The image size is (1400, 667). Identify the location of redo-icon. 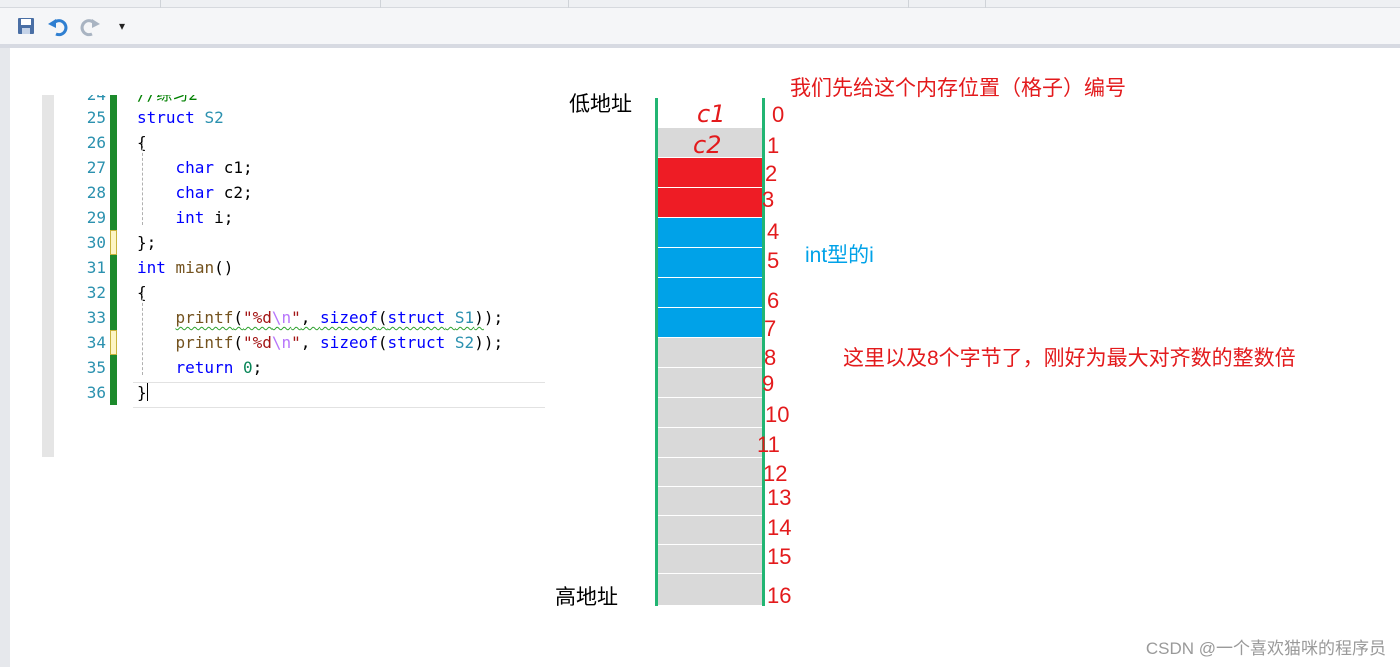
(90, 28).